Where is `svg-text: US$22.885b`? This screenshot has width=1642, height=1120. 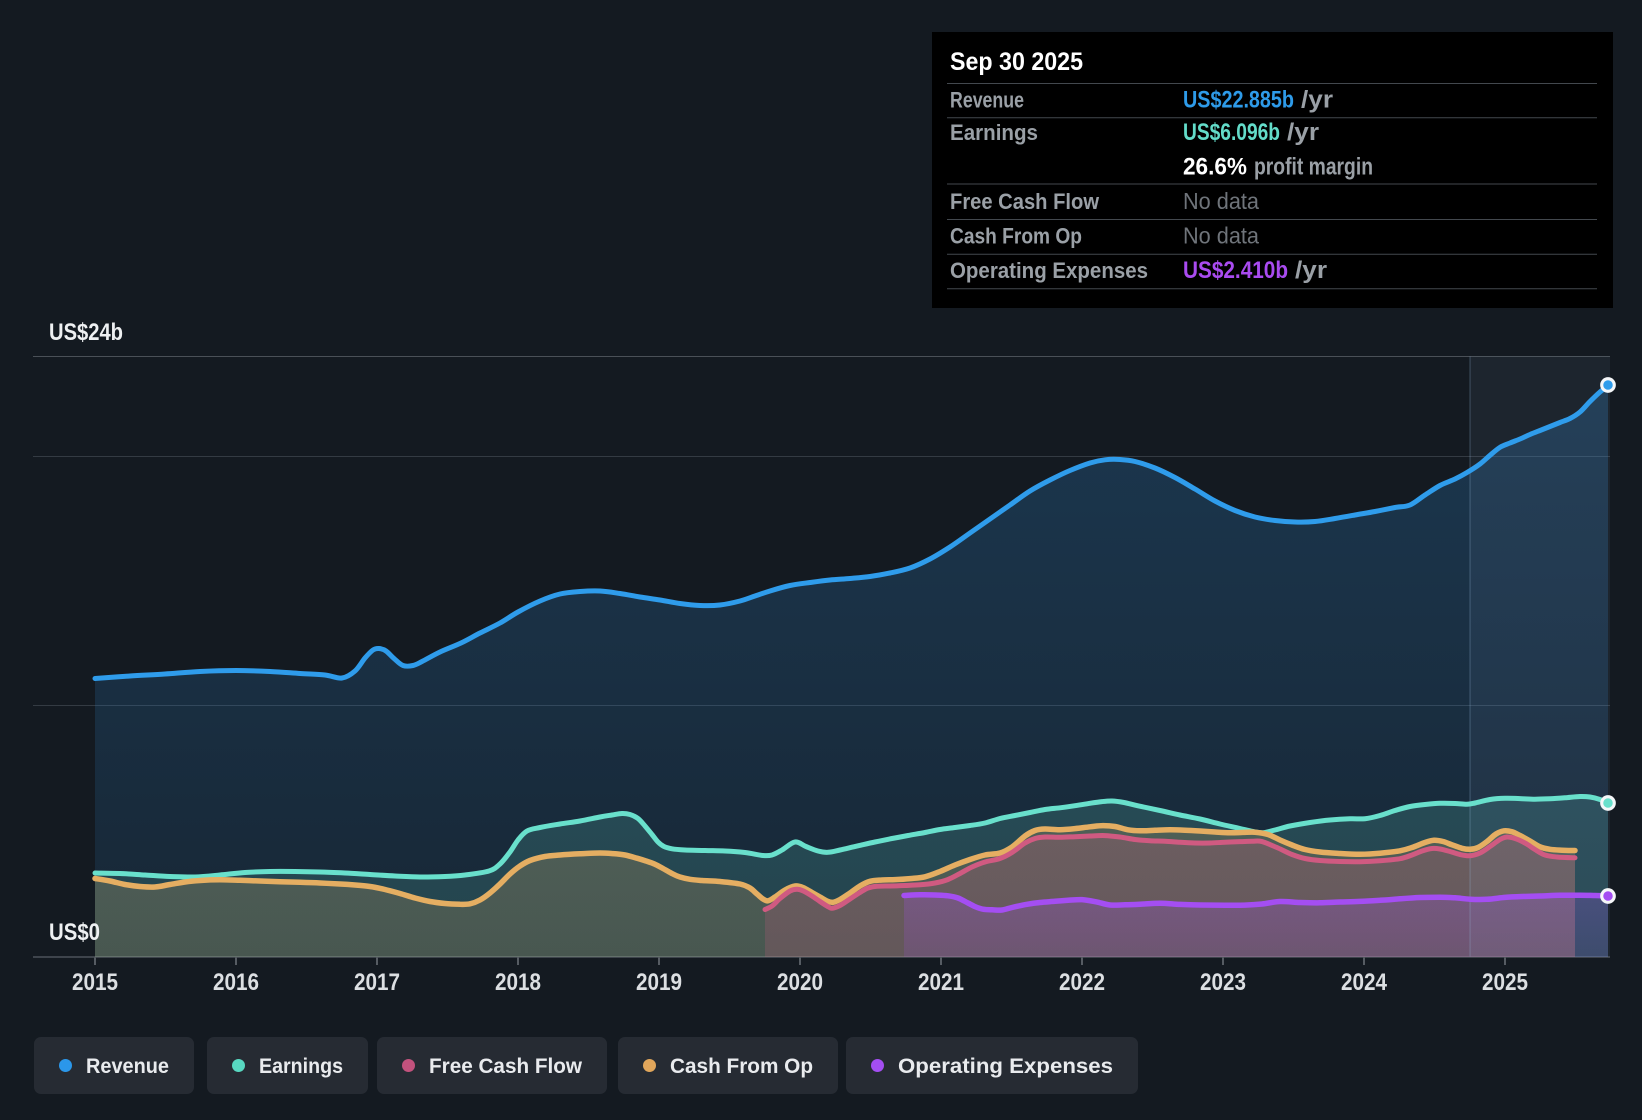
svg-text: US$22.885b is located at coordinates (1238, 100).